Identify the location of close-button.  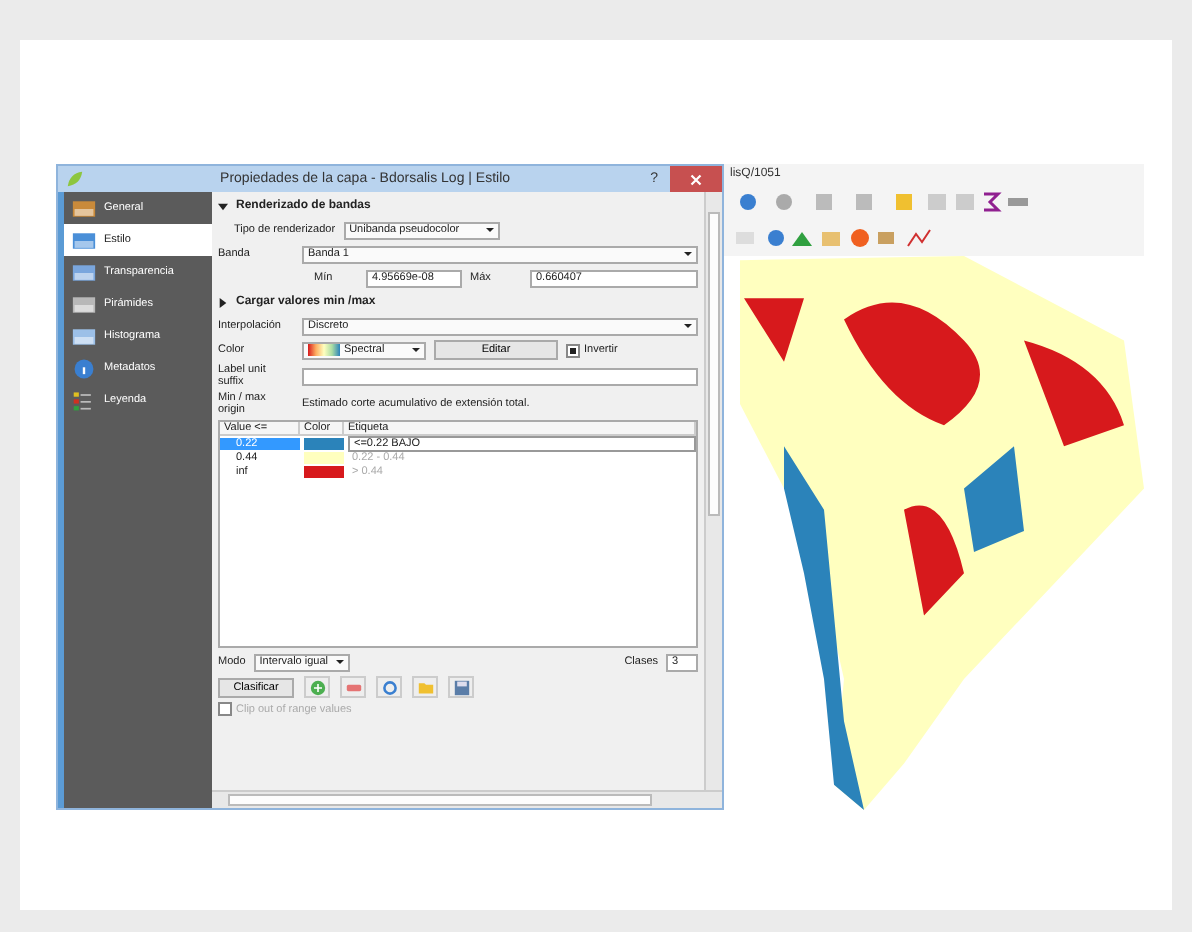
(696, 179).